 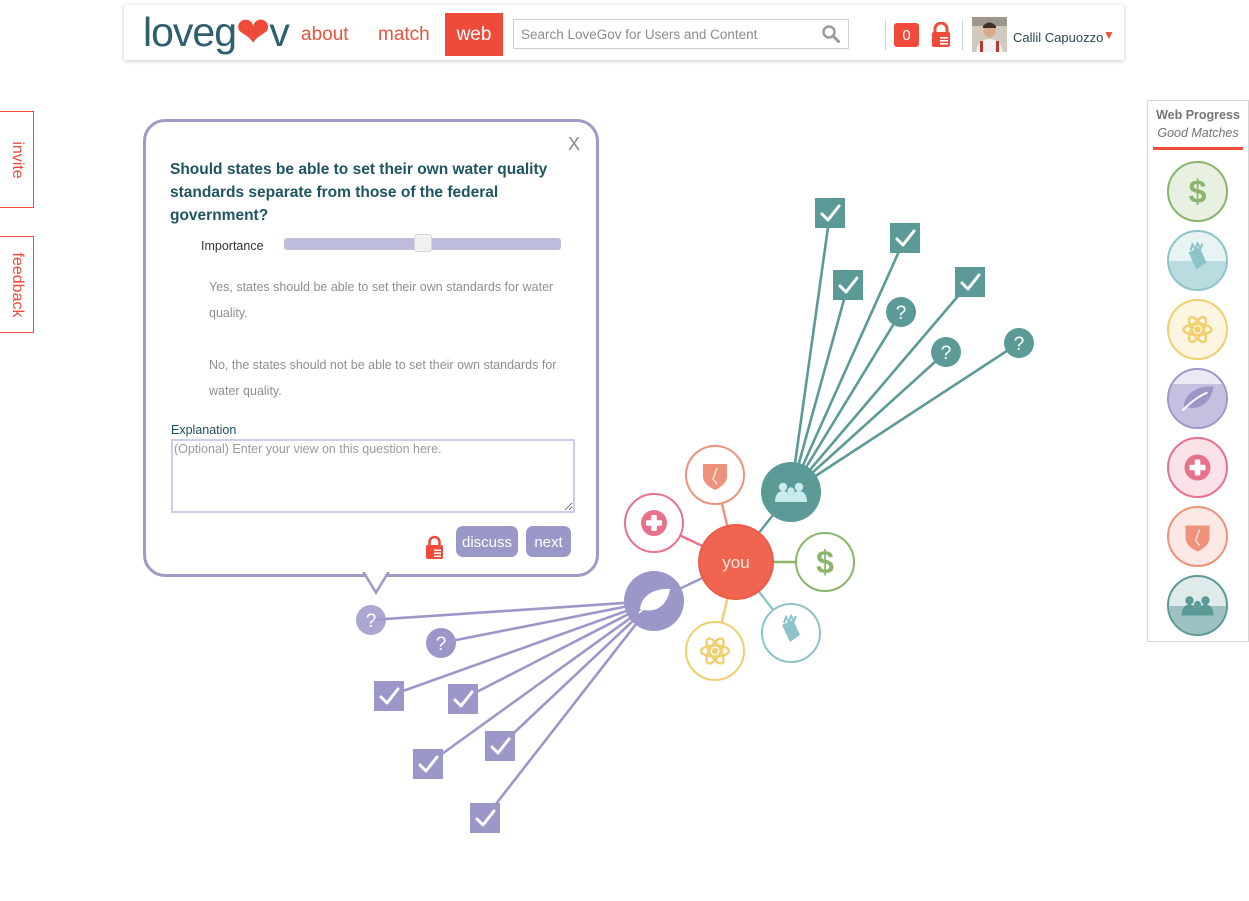 What do you see at coordinates (791, 633) in the screenshot?
I see `topic-node-education` at bounding box center [791, 633].